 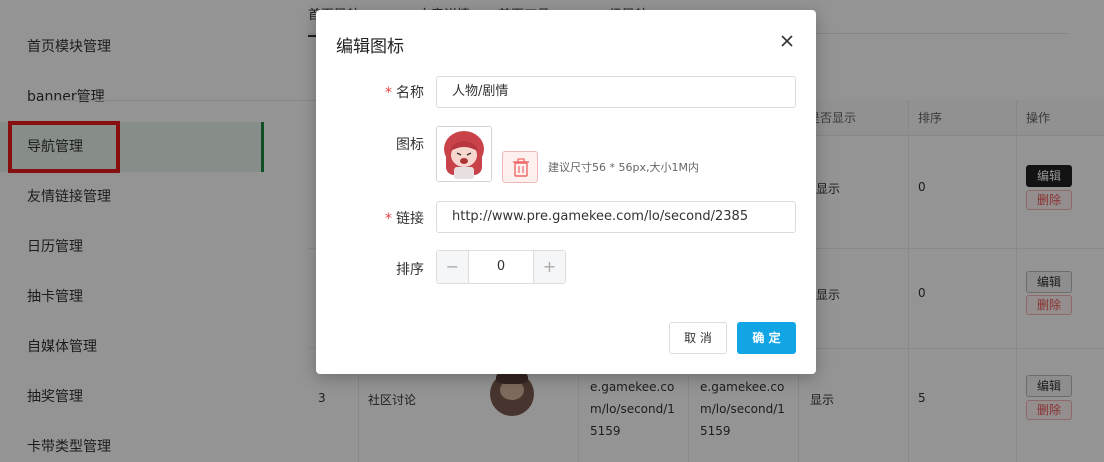 I want to click on icon-size-hint: 建议尺寸56 * 56px,大小1M内, so click(x=623, y=167).